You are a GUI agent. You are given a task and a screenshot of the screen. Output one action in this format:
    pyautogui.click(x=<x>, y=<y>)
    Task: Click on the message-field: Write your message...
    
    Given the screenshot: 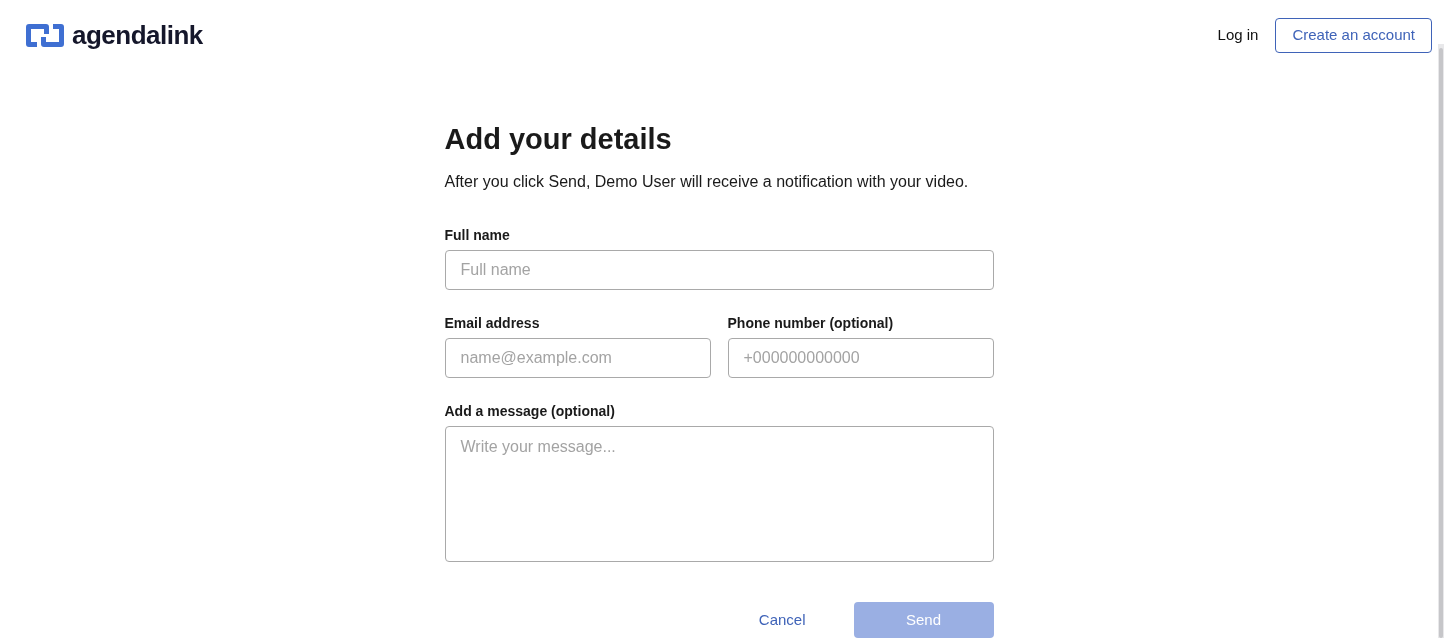 What is the action you would take?
    pyautogui.click(x=719, y=494)
    